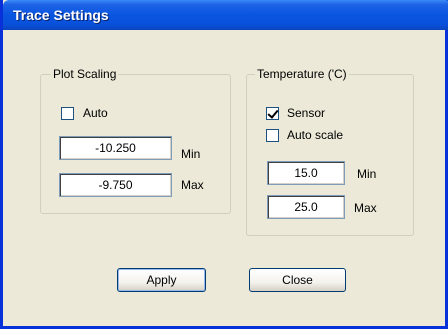  I want to click on temp-max-field: 25.0, so click(306, 207).